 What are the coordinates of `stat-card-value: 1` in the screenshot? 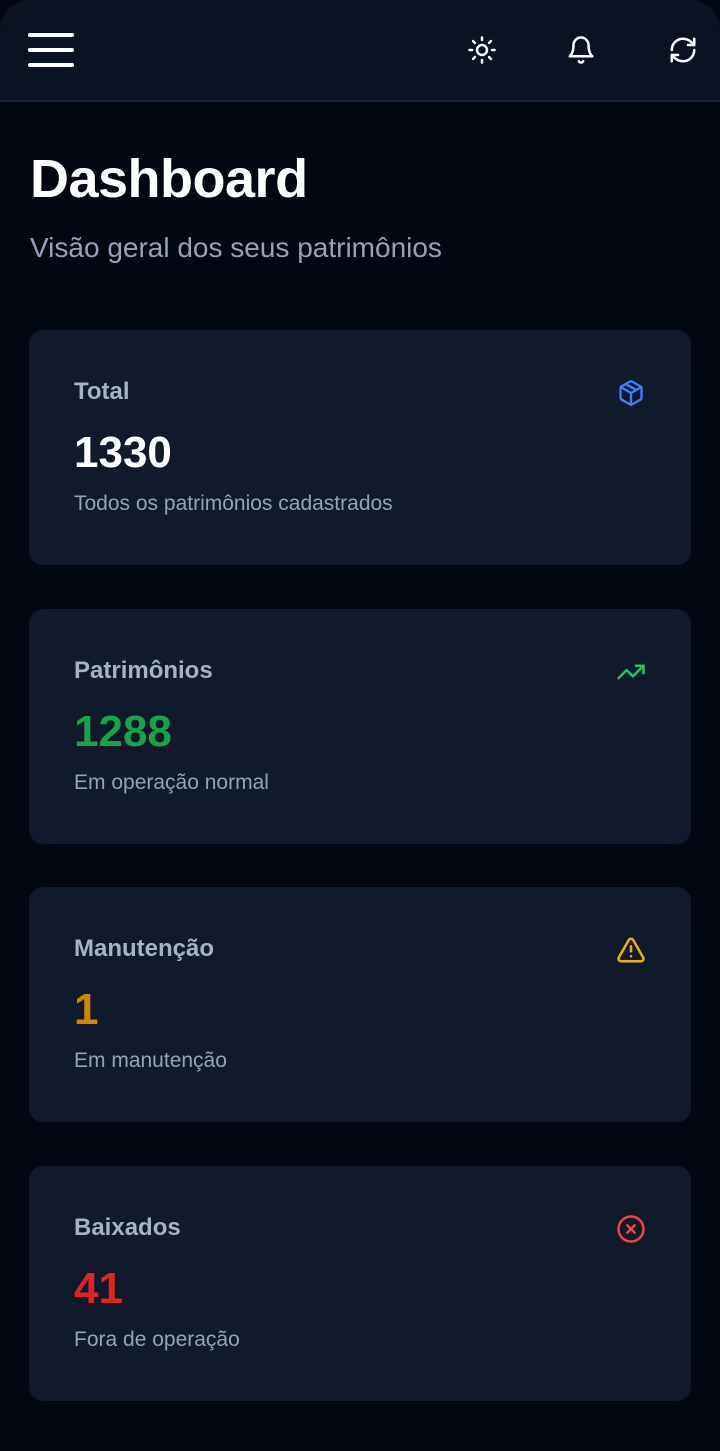 It's located at (86, 1009).